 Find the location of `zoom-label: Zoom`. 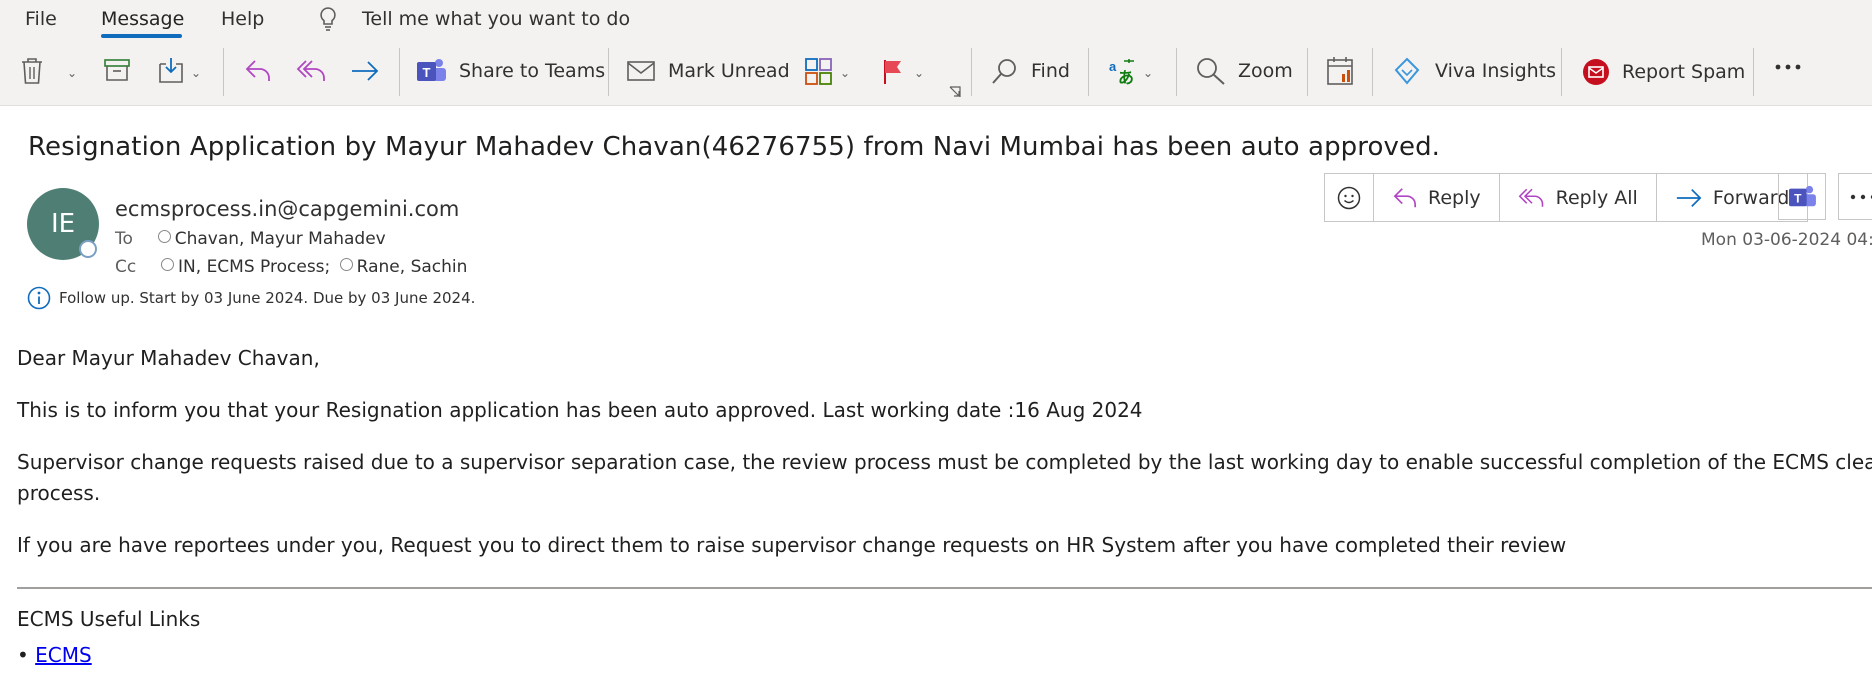

zoom-label: Zoom is located at coordinates (1265, 71).